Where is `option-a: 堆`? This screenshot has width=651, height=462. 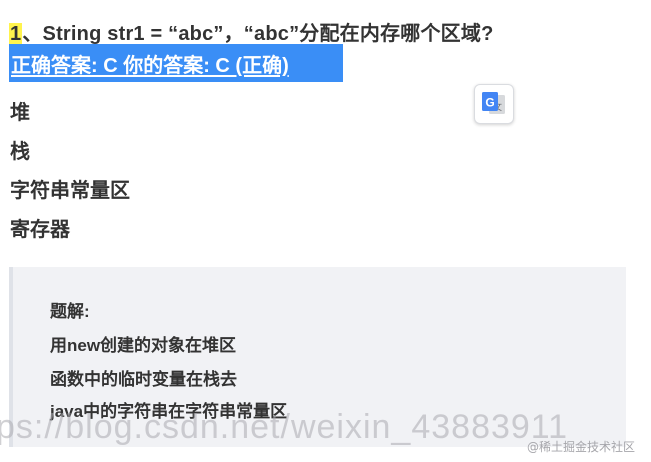 option-a: 堆 is located at coordinates (20, 110).